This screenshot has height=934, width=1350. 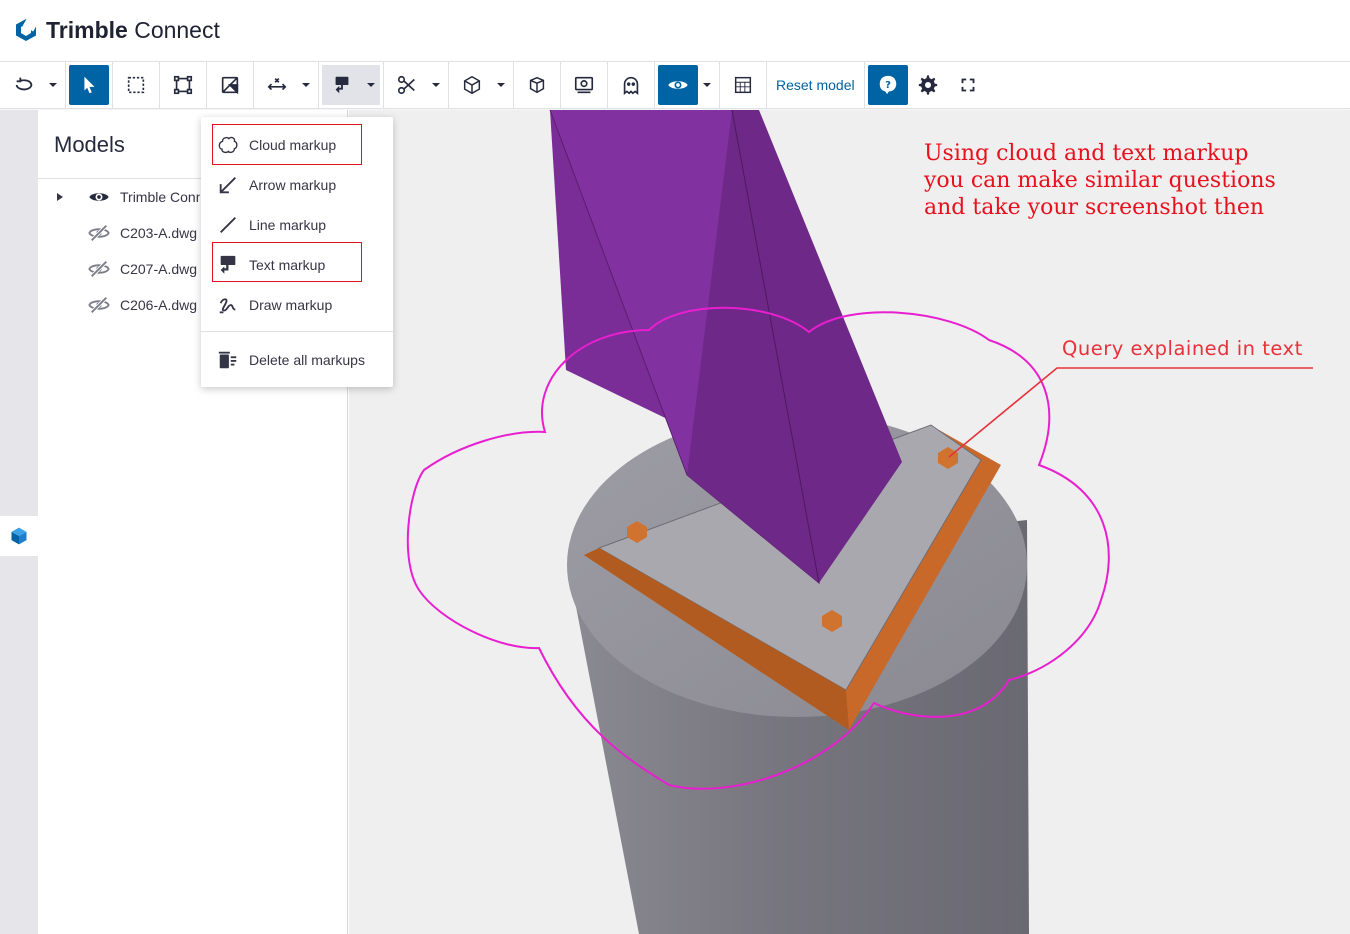 What do you see at coordinates (159, 305) in the screenshot?
I see `model-label: C206-A.dwg` at bounding box center [159, 305].